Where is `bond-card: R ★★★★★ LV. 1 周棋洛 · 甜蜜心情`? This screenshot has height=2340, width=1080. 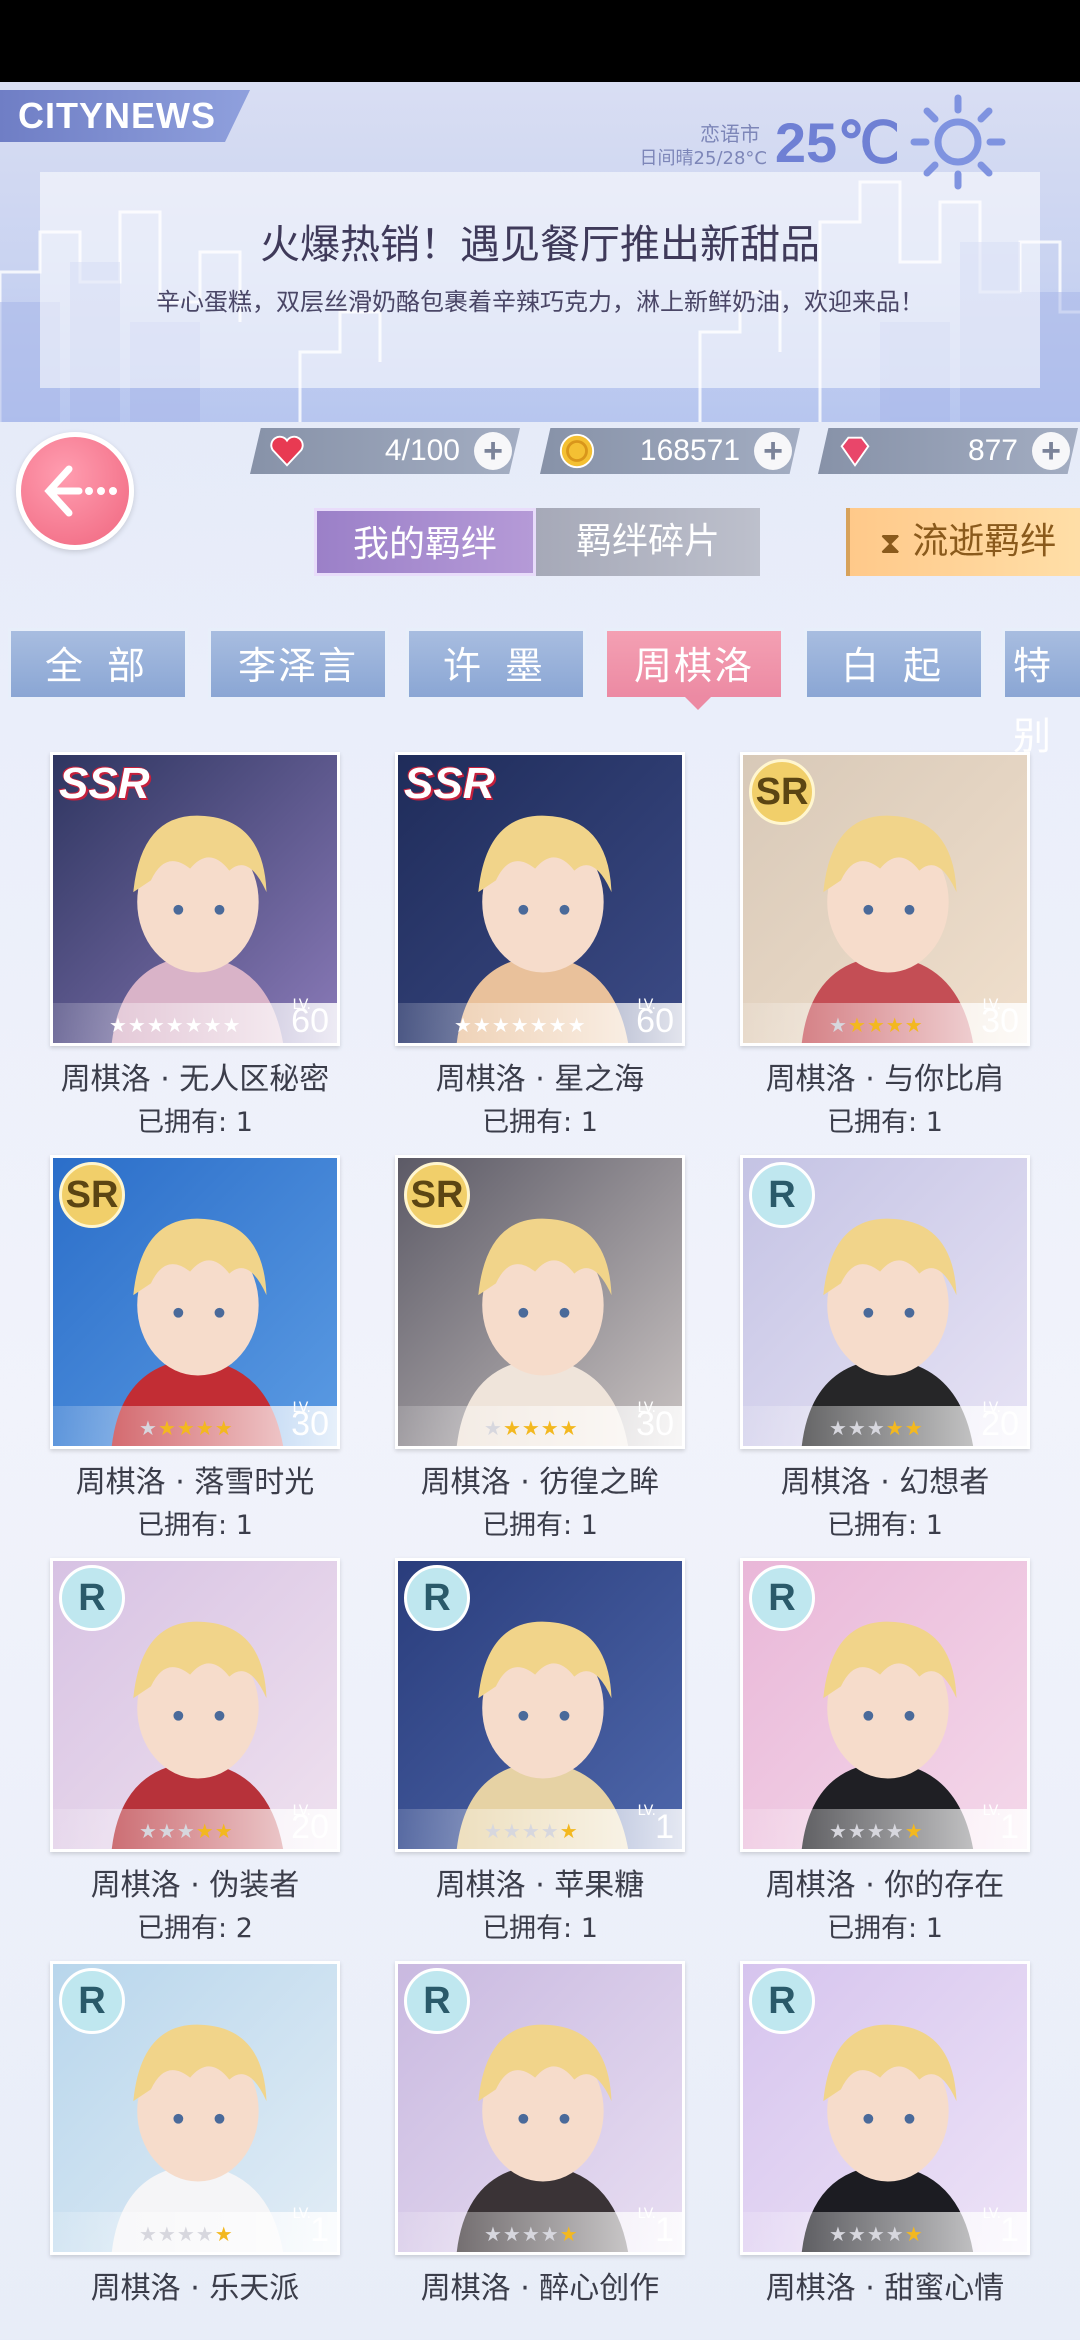 bond-card: R ★★★★★ LV. 1 周棋洛 · 甜蜜心情 is located at coordinates (885, 2133).